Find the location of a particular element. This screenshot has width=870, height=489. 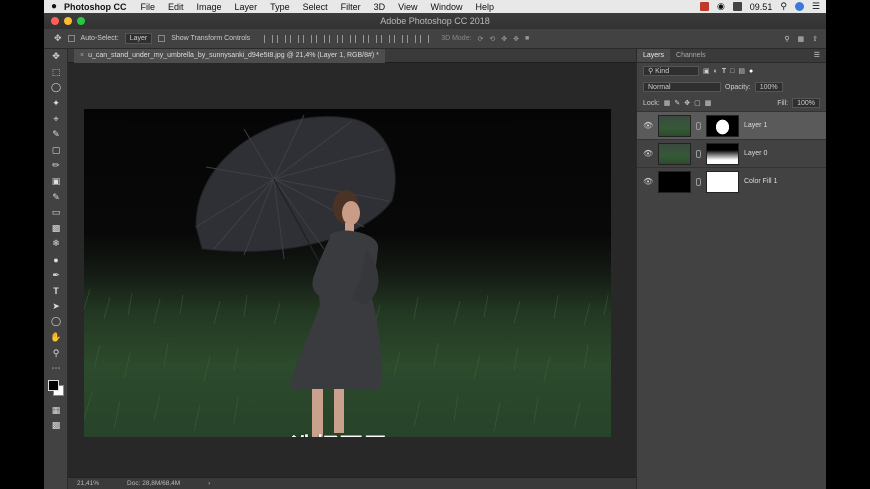

tab-layers: Layers is located at coordinates (654, 55).